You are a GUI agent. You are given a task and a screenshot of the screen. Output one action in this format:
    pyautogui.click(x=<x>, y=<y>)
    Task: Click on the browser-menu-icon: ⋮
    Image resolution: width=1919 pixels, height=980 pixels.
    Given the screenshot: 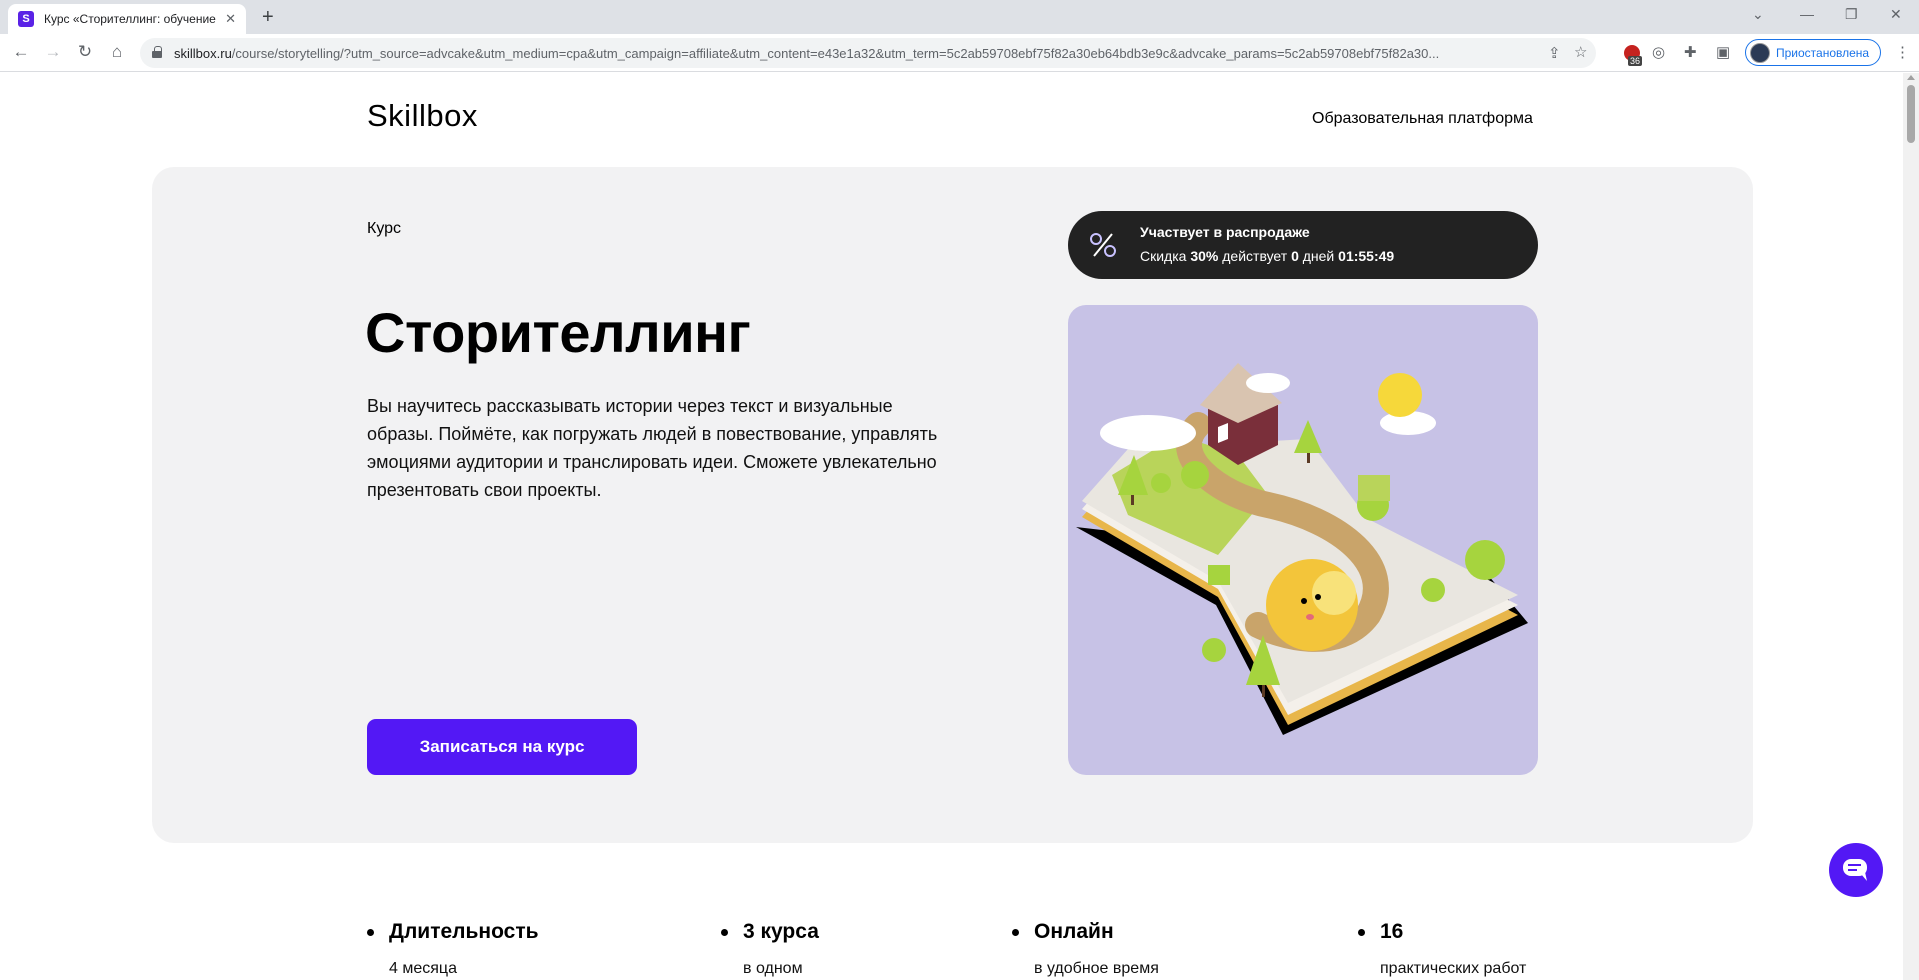 What is the action you would take?
    pyautogui.click(x=1902, y=52)
    